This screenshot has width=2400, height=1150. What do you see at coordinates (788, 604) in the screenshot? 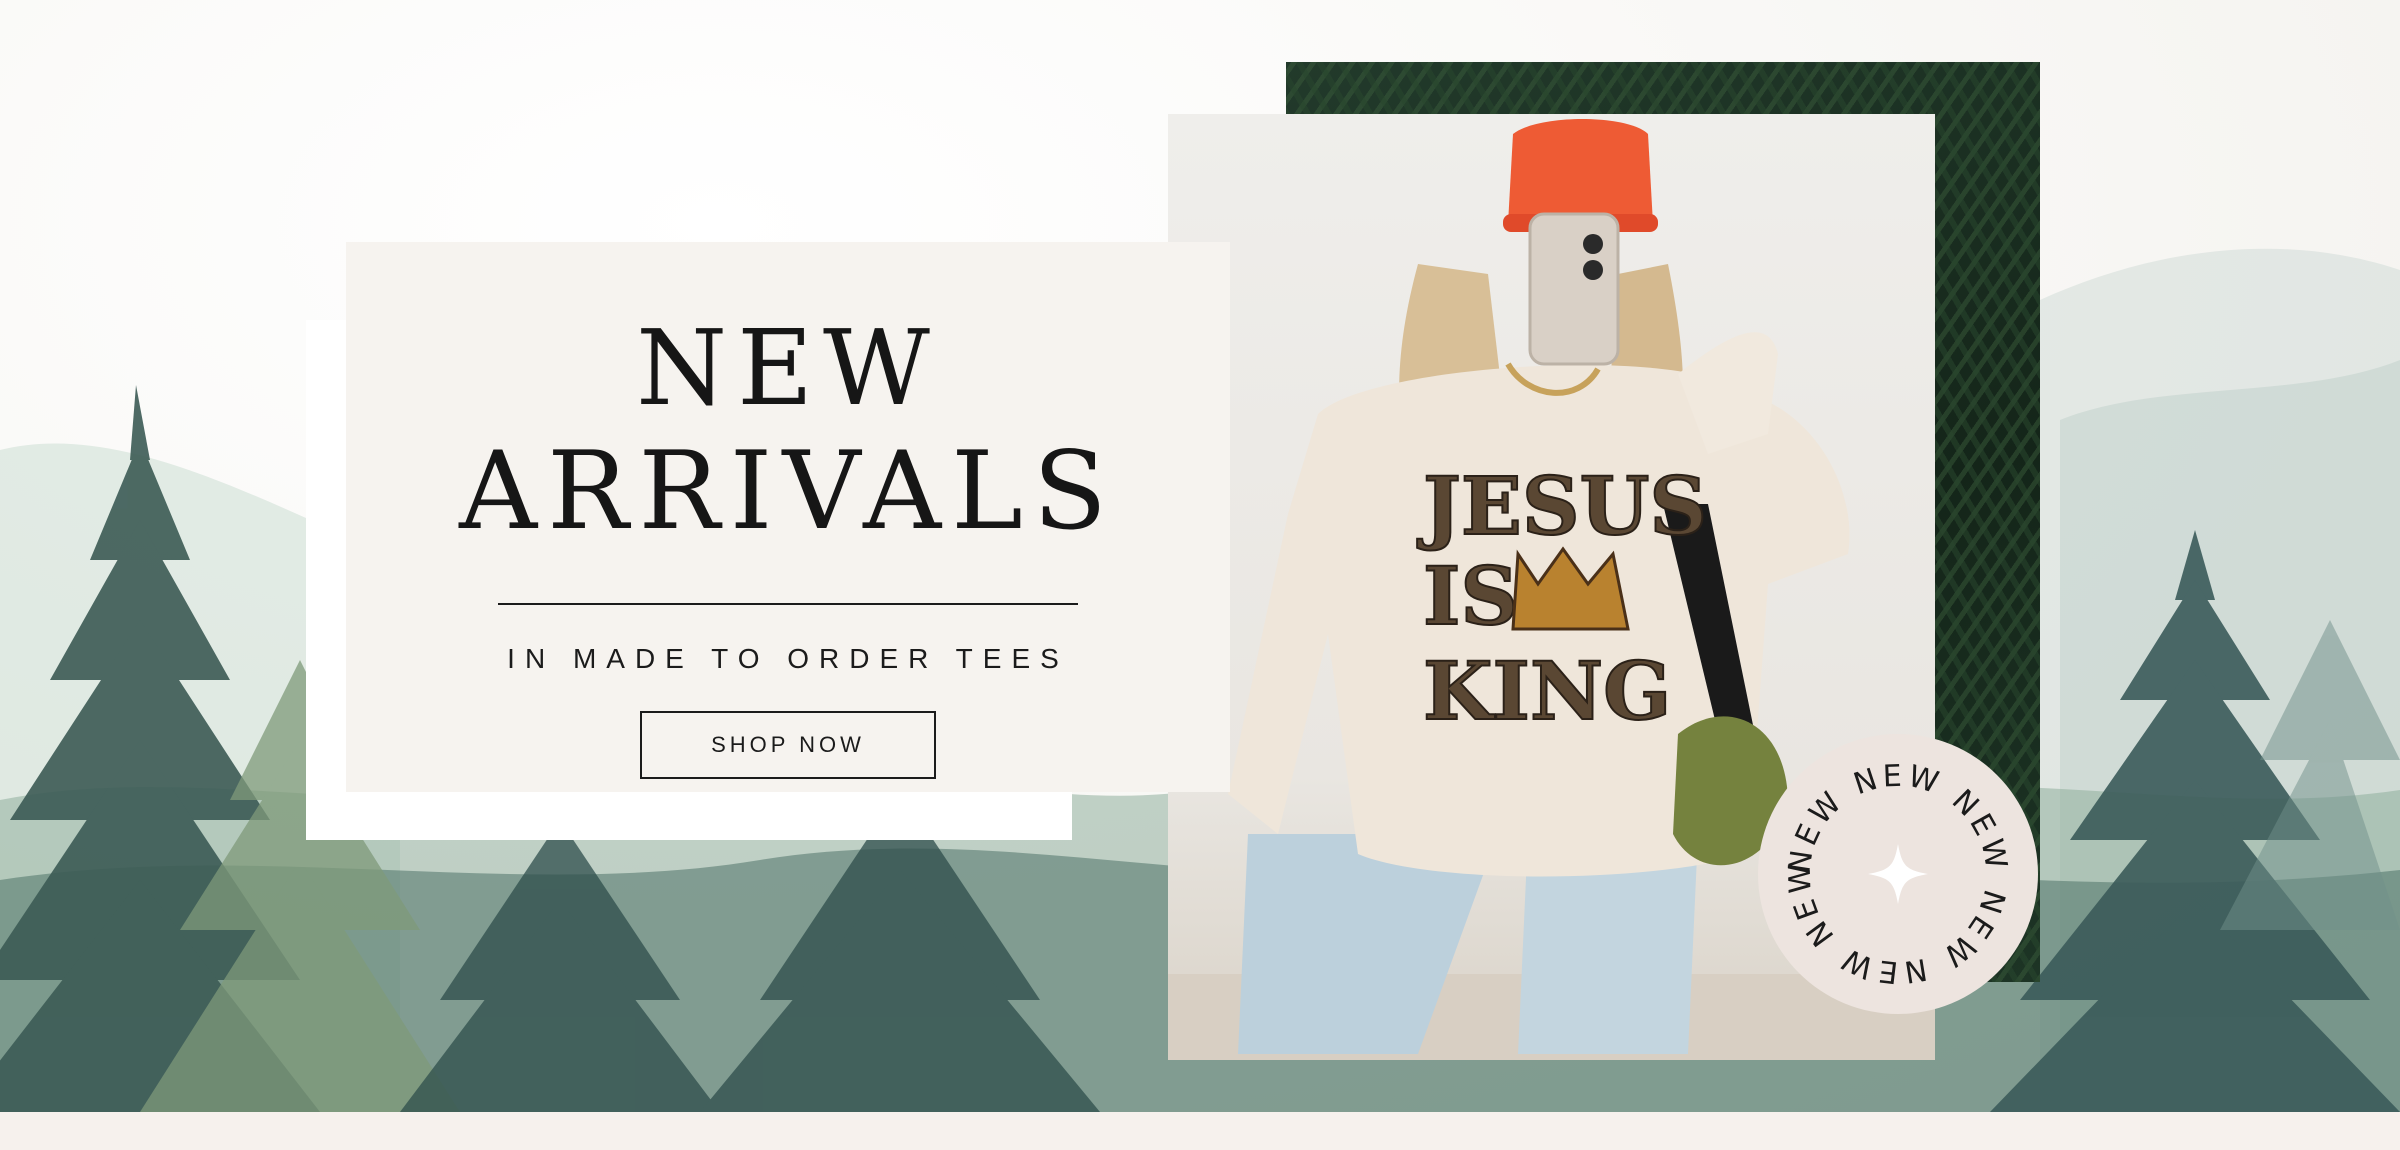
I see `title-divider` at bounding box center [788, 604].